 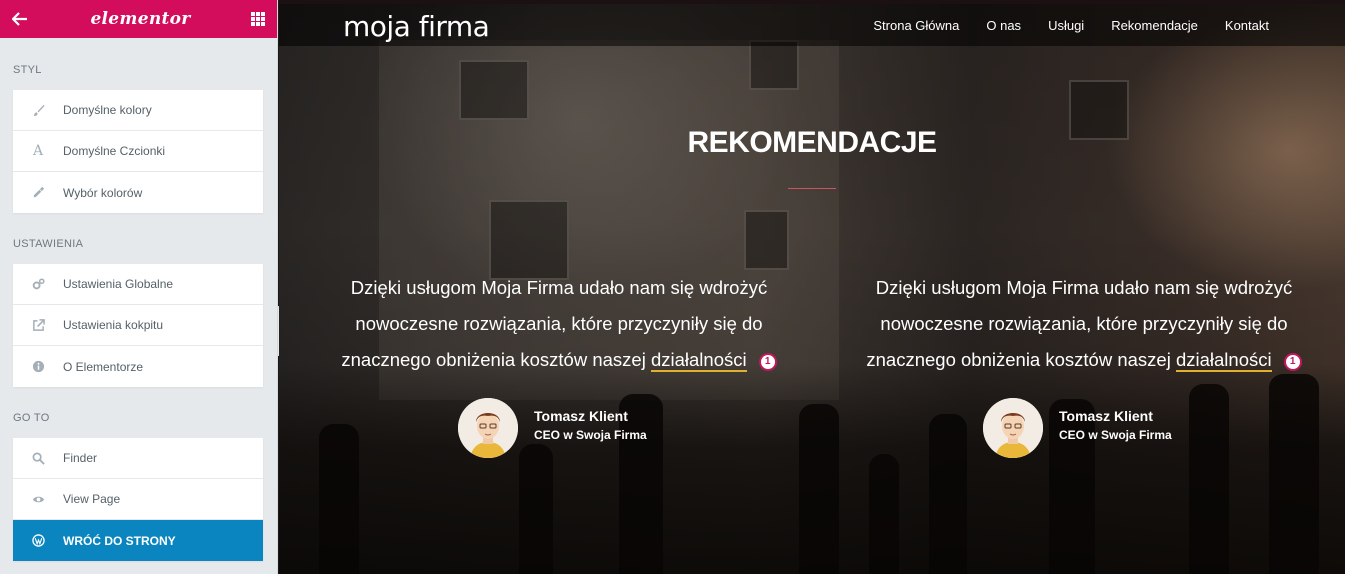 I want to click on section-title-ustawienia: USTAWIENIA, so click(x=48, y=244).